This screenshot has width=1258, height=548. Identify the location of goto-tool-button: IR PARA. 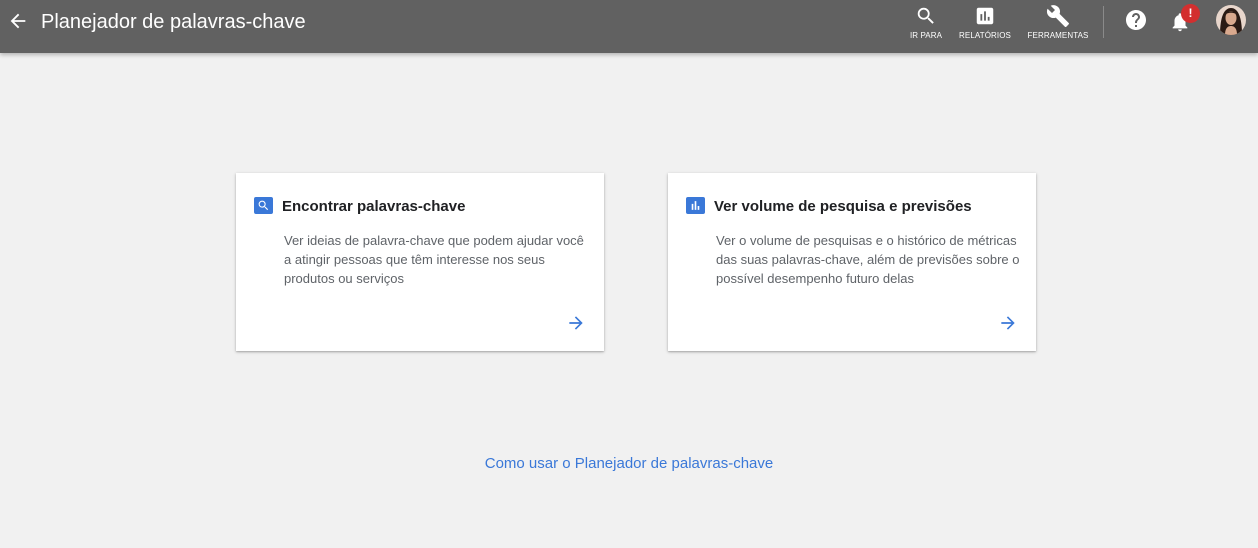
(926, 24).